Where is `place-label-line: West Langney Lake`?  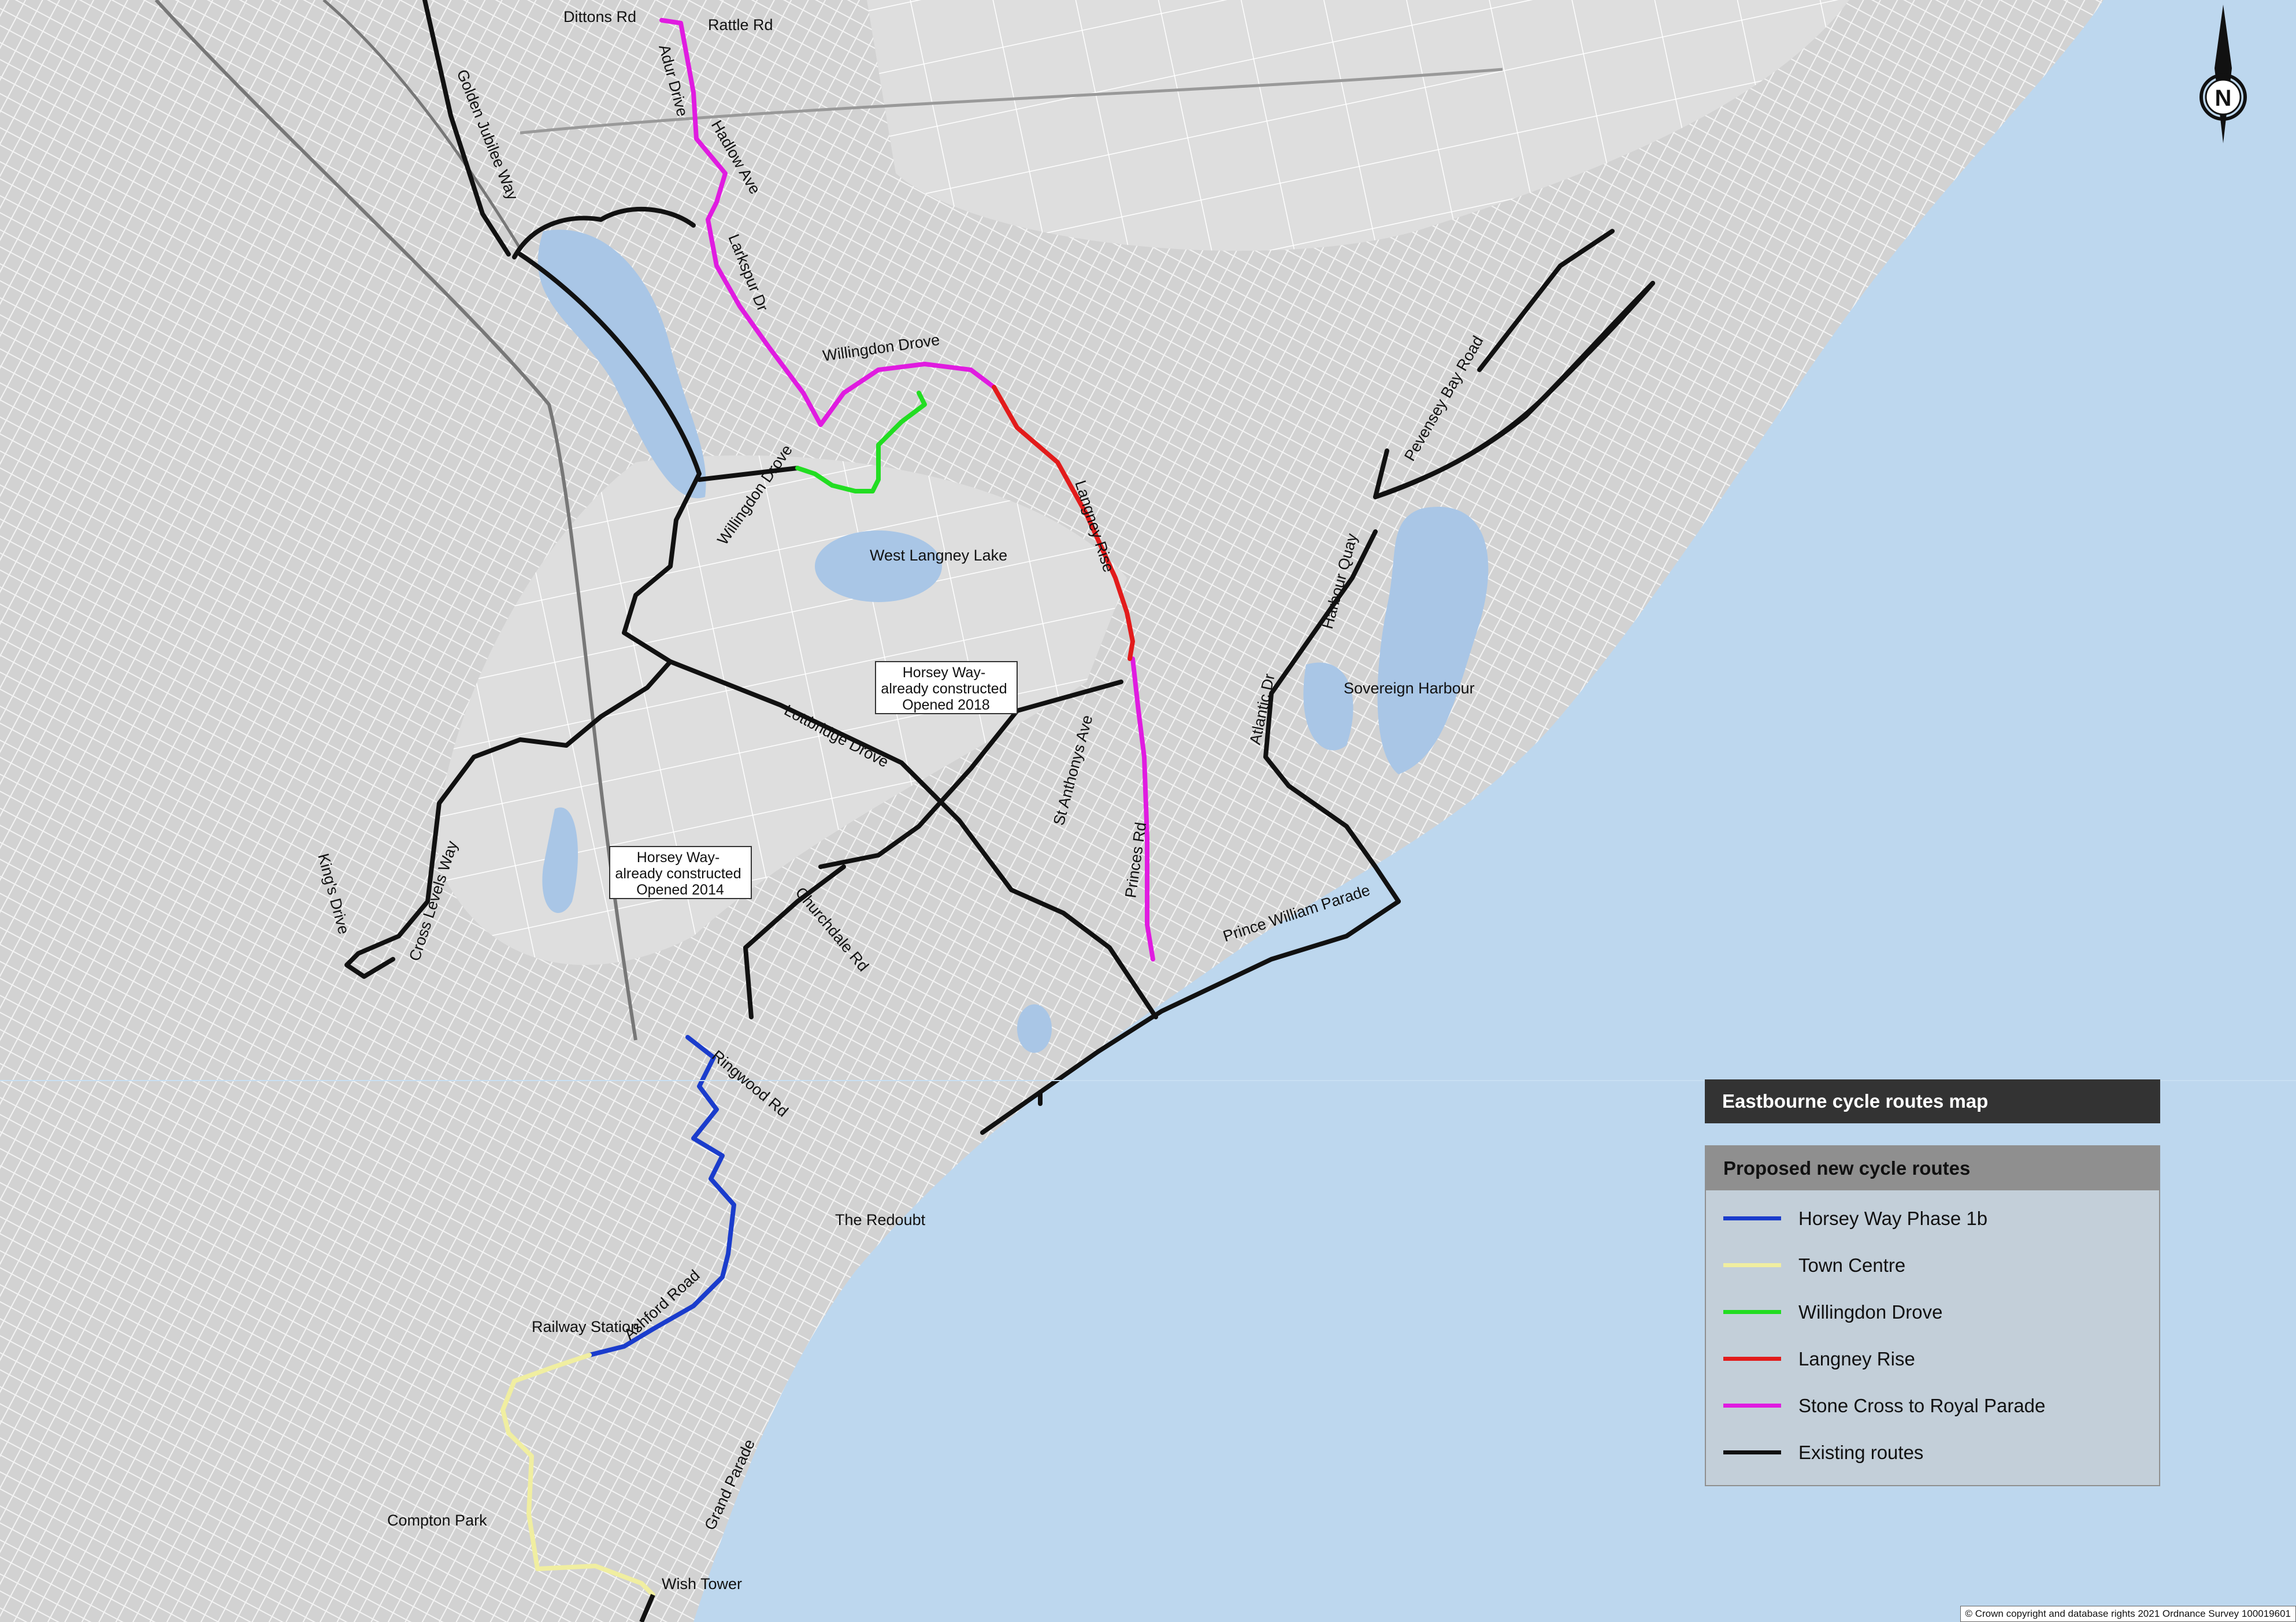
place-label-line: West Langney Lake is located at coordinates (938, 555).